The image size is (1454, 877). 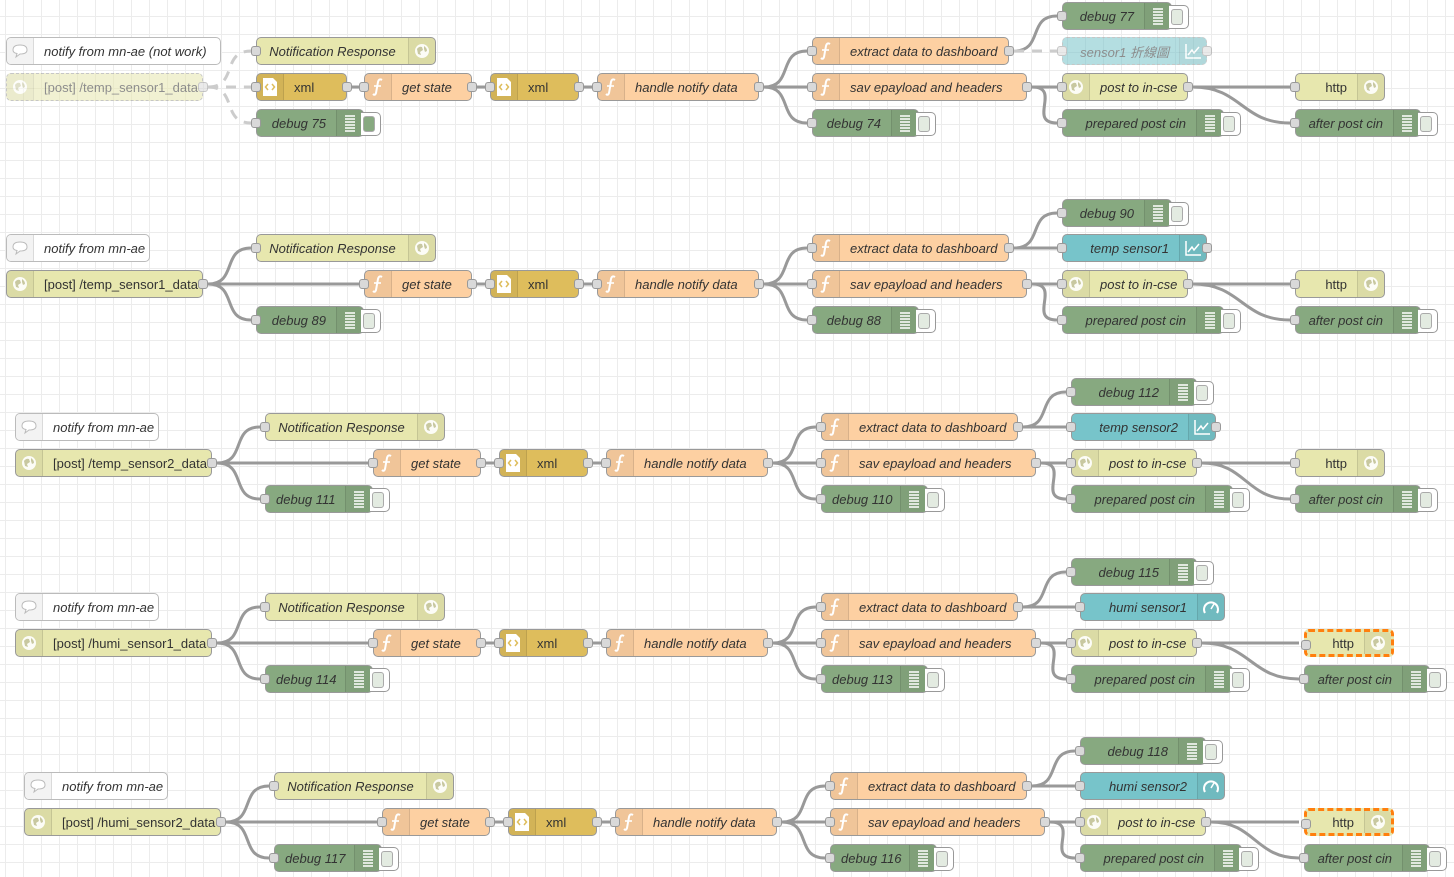 What do you see at coordinates (871, 123) in the screenshot?
I see `debug-node: debug 74` at bounding box center [871, 123].